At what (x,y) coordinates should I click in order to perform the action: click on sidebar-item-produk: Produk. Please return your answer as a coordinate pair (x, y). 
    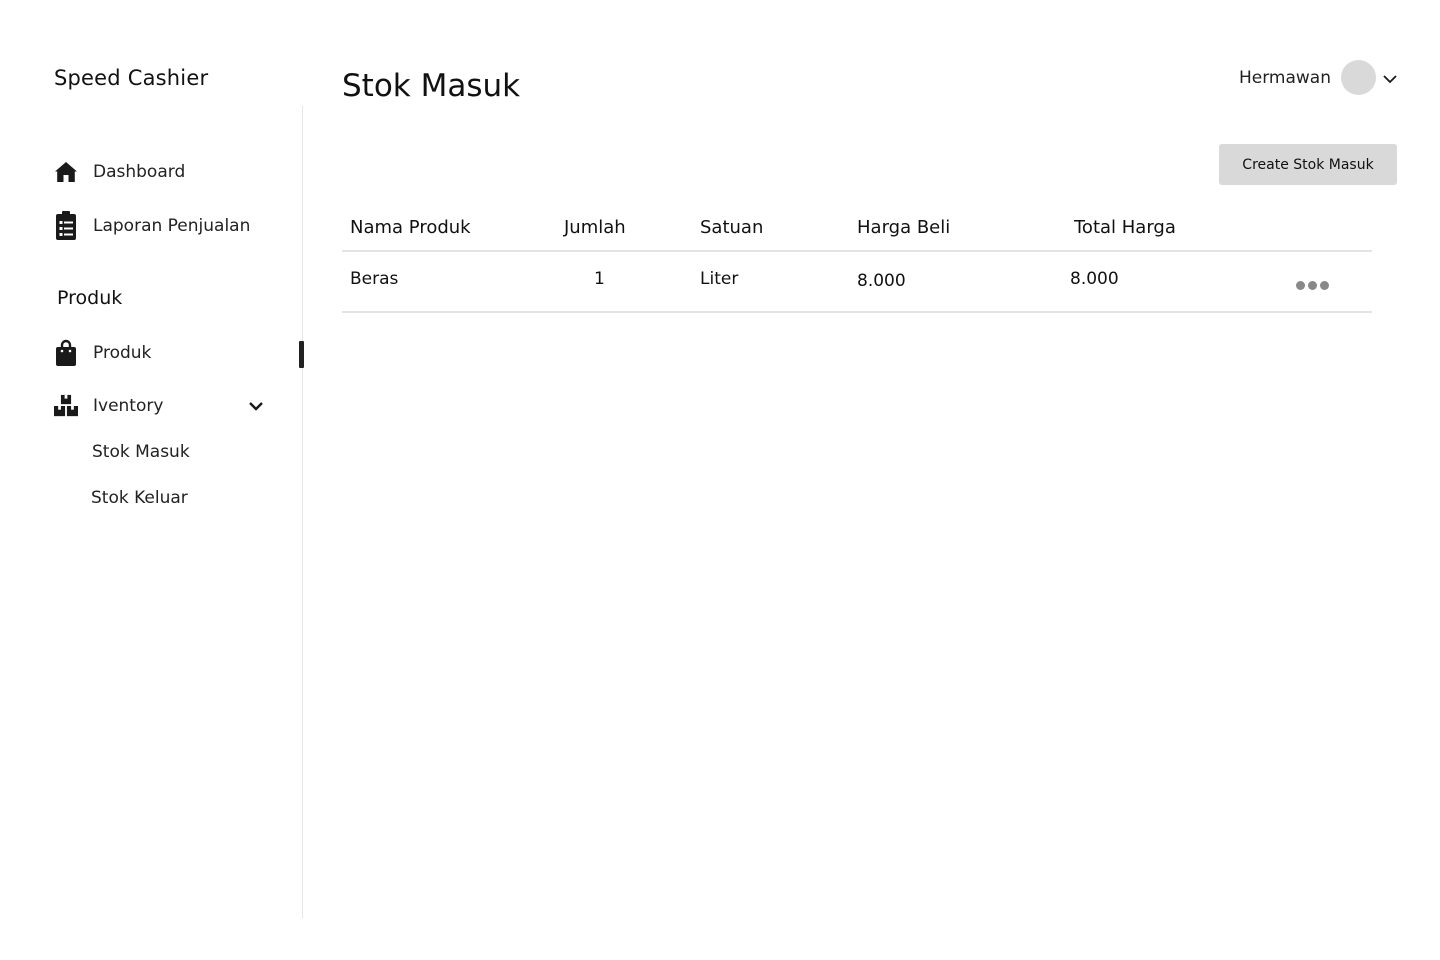
    Looking at the image, I should click on (102, 353).